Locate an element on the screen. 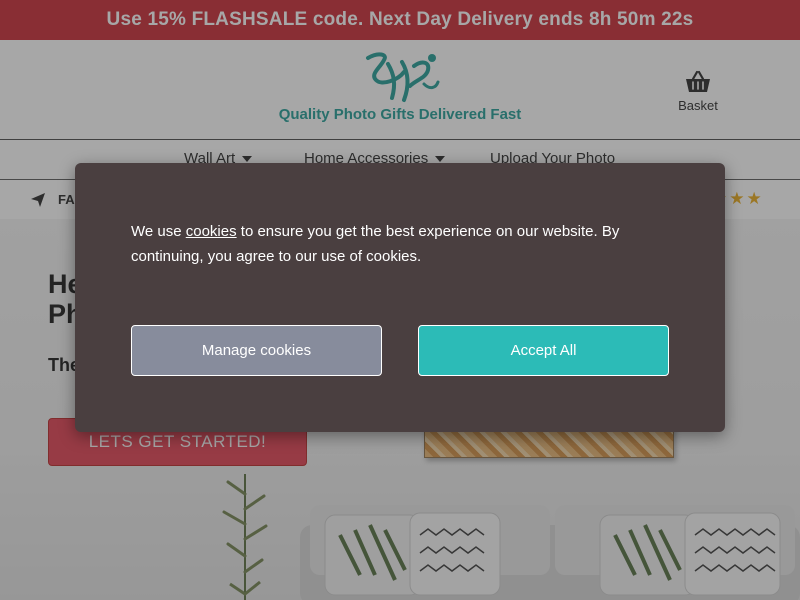 This screenshot has height=600, width=800. manage-cookies-button: Manage cookies is located at coordinates (256, 350).